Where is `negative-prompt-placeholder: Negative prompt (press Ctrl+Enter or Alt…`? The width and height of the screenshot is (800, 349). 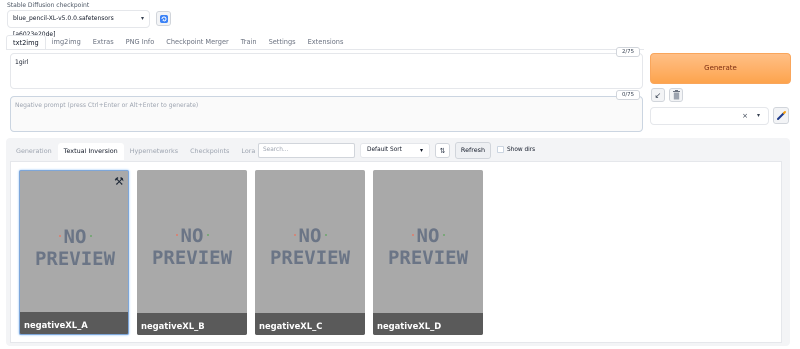
negative-prompt-placeholder: Negative prompt (press Ctrl+Enter or Alt… is located at coordinates (107, 105).